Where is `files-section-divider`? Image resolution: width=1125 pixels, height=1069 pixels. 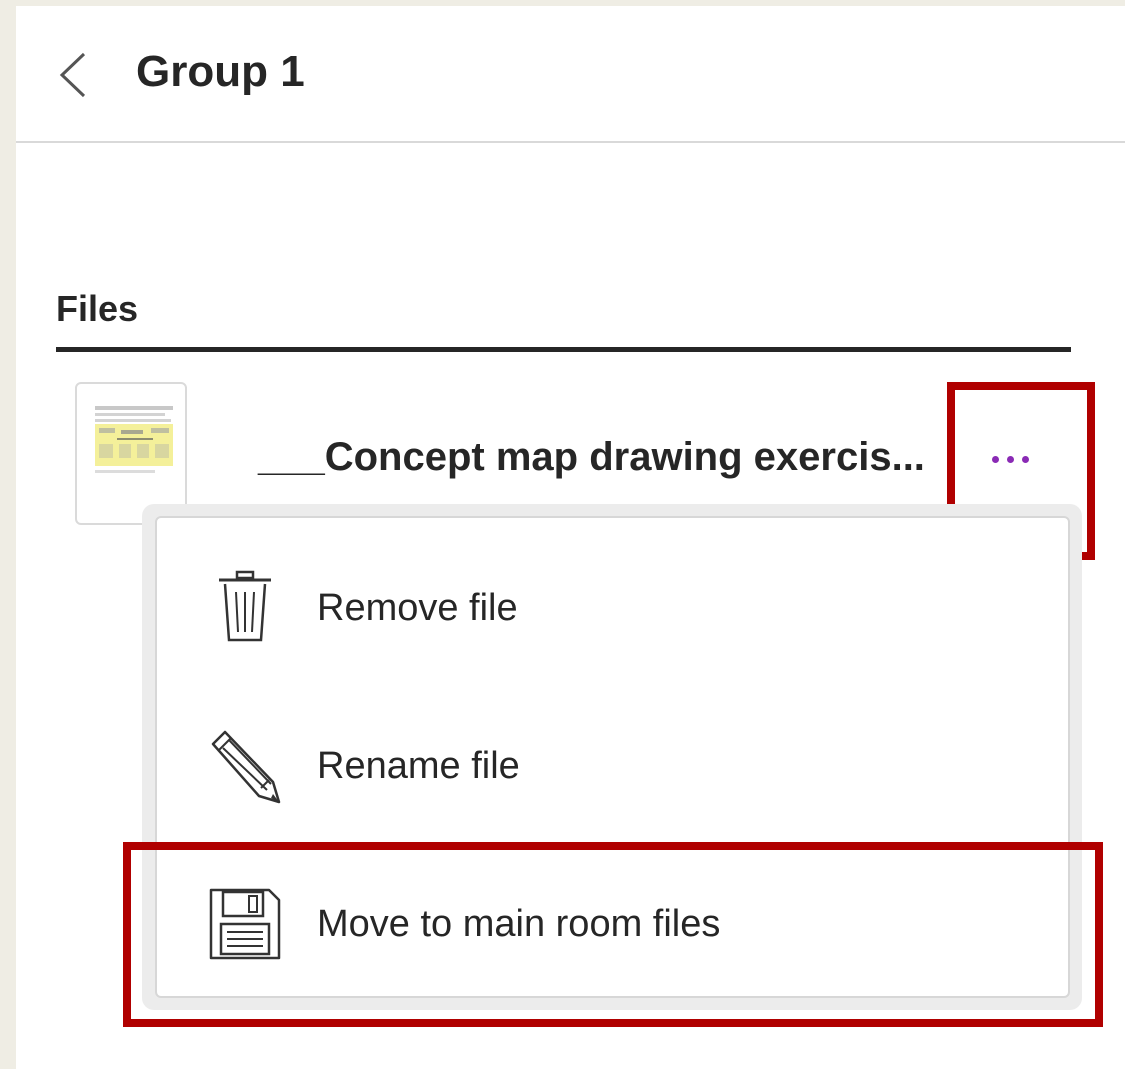
files-section-divider is located at coordinates (563, 349).